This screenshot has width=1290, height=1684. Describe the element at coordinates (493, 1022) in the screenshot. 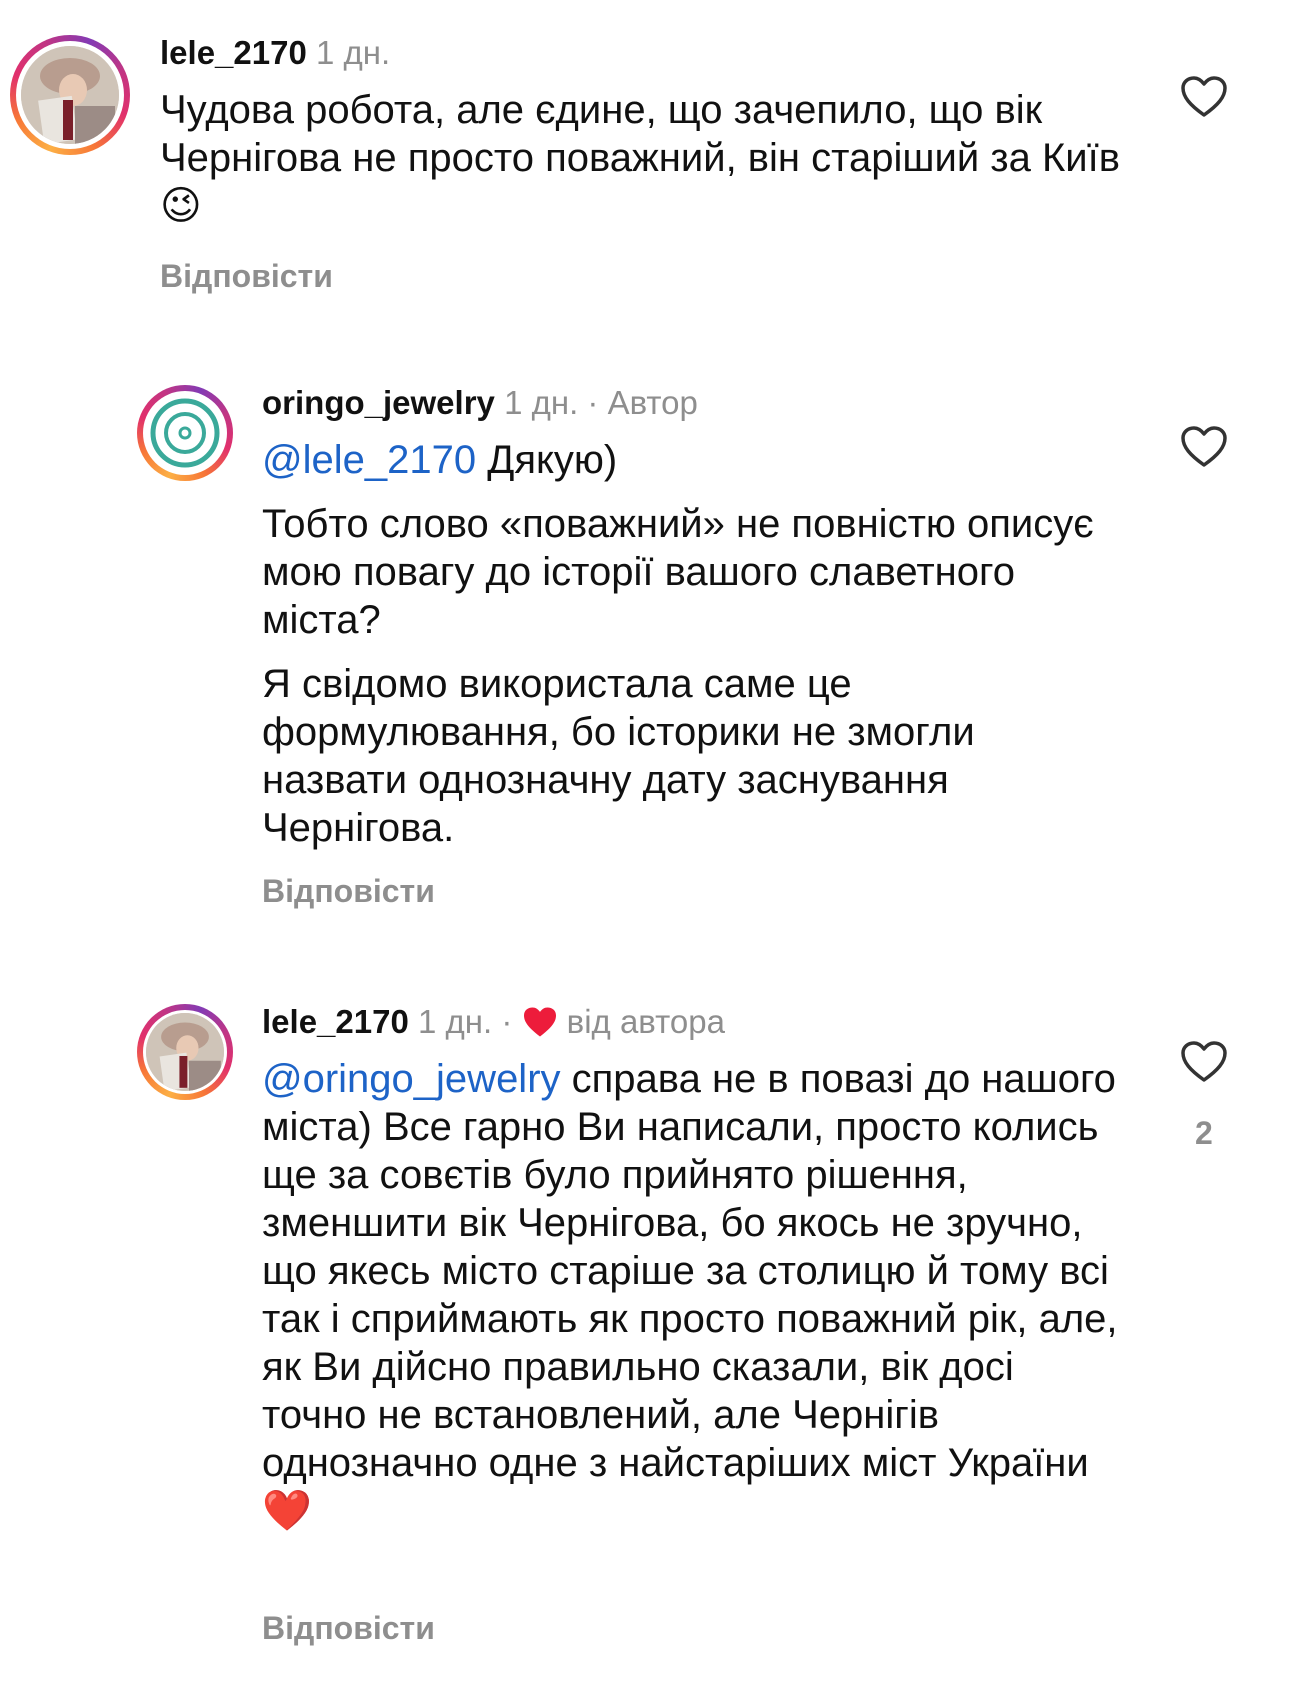

I see `comment-meta: lele_2170 1 дн. · від автора` at that location.